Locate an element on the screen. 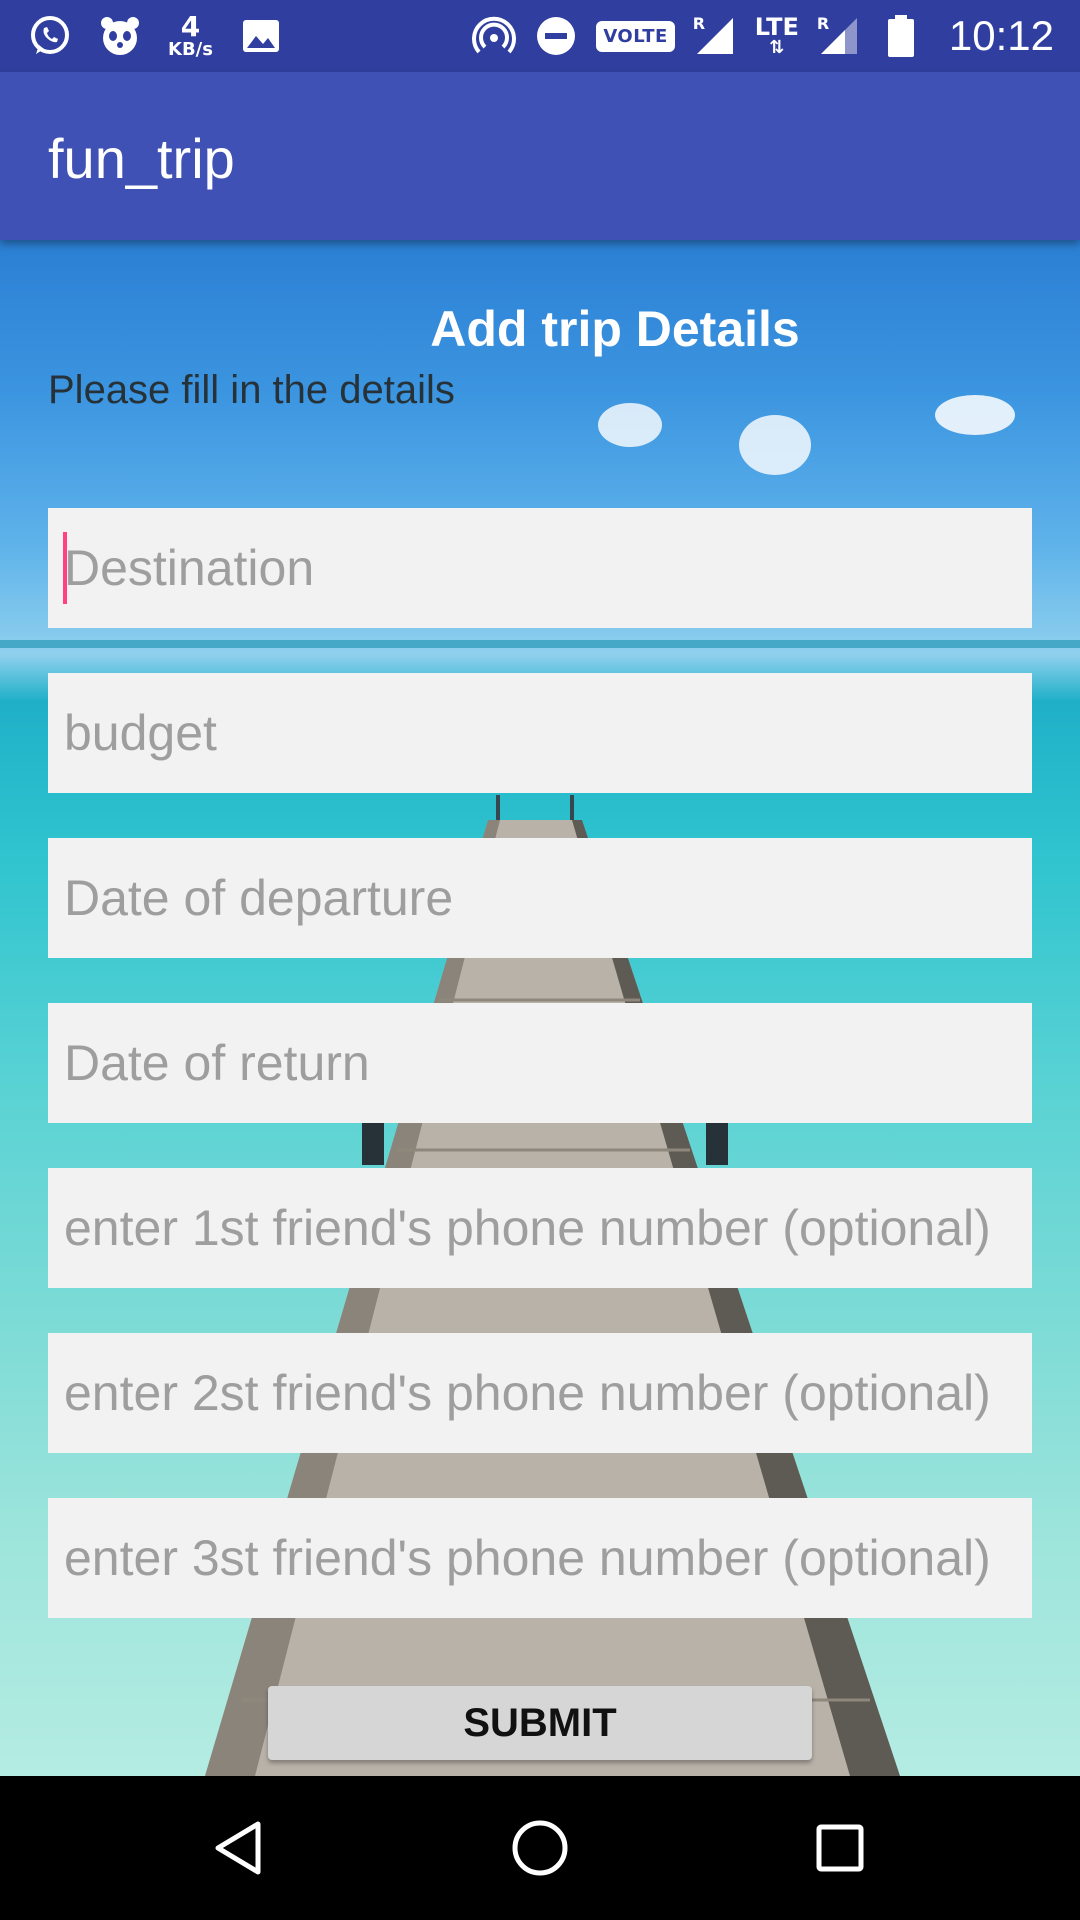 The height and width of the screenshot is (1920, 1080). lte-indicator: LTE ⇅ is located at coordinates (777, 36).